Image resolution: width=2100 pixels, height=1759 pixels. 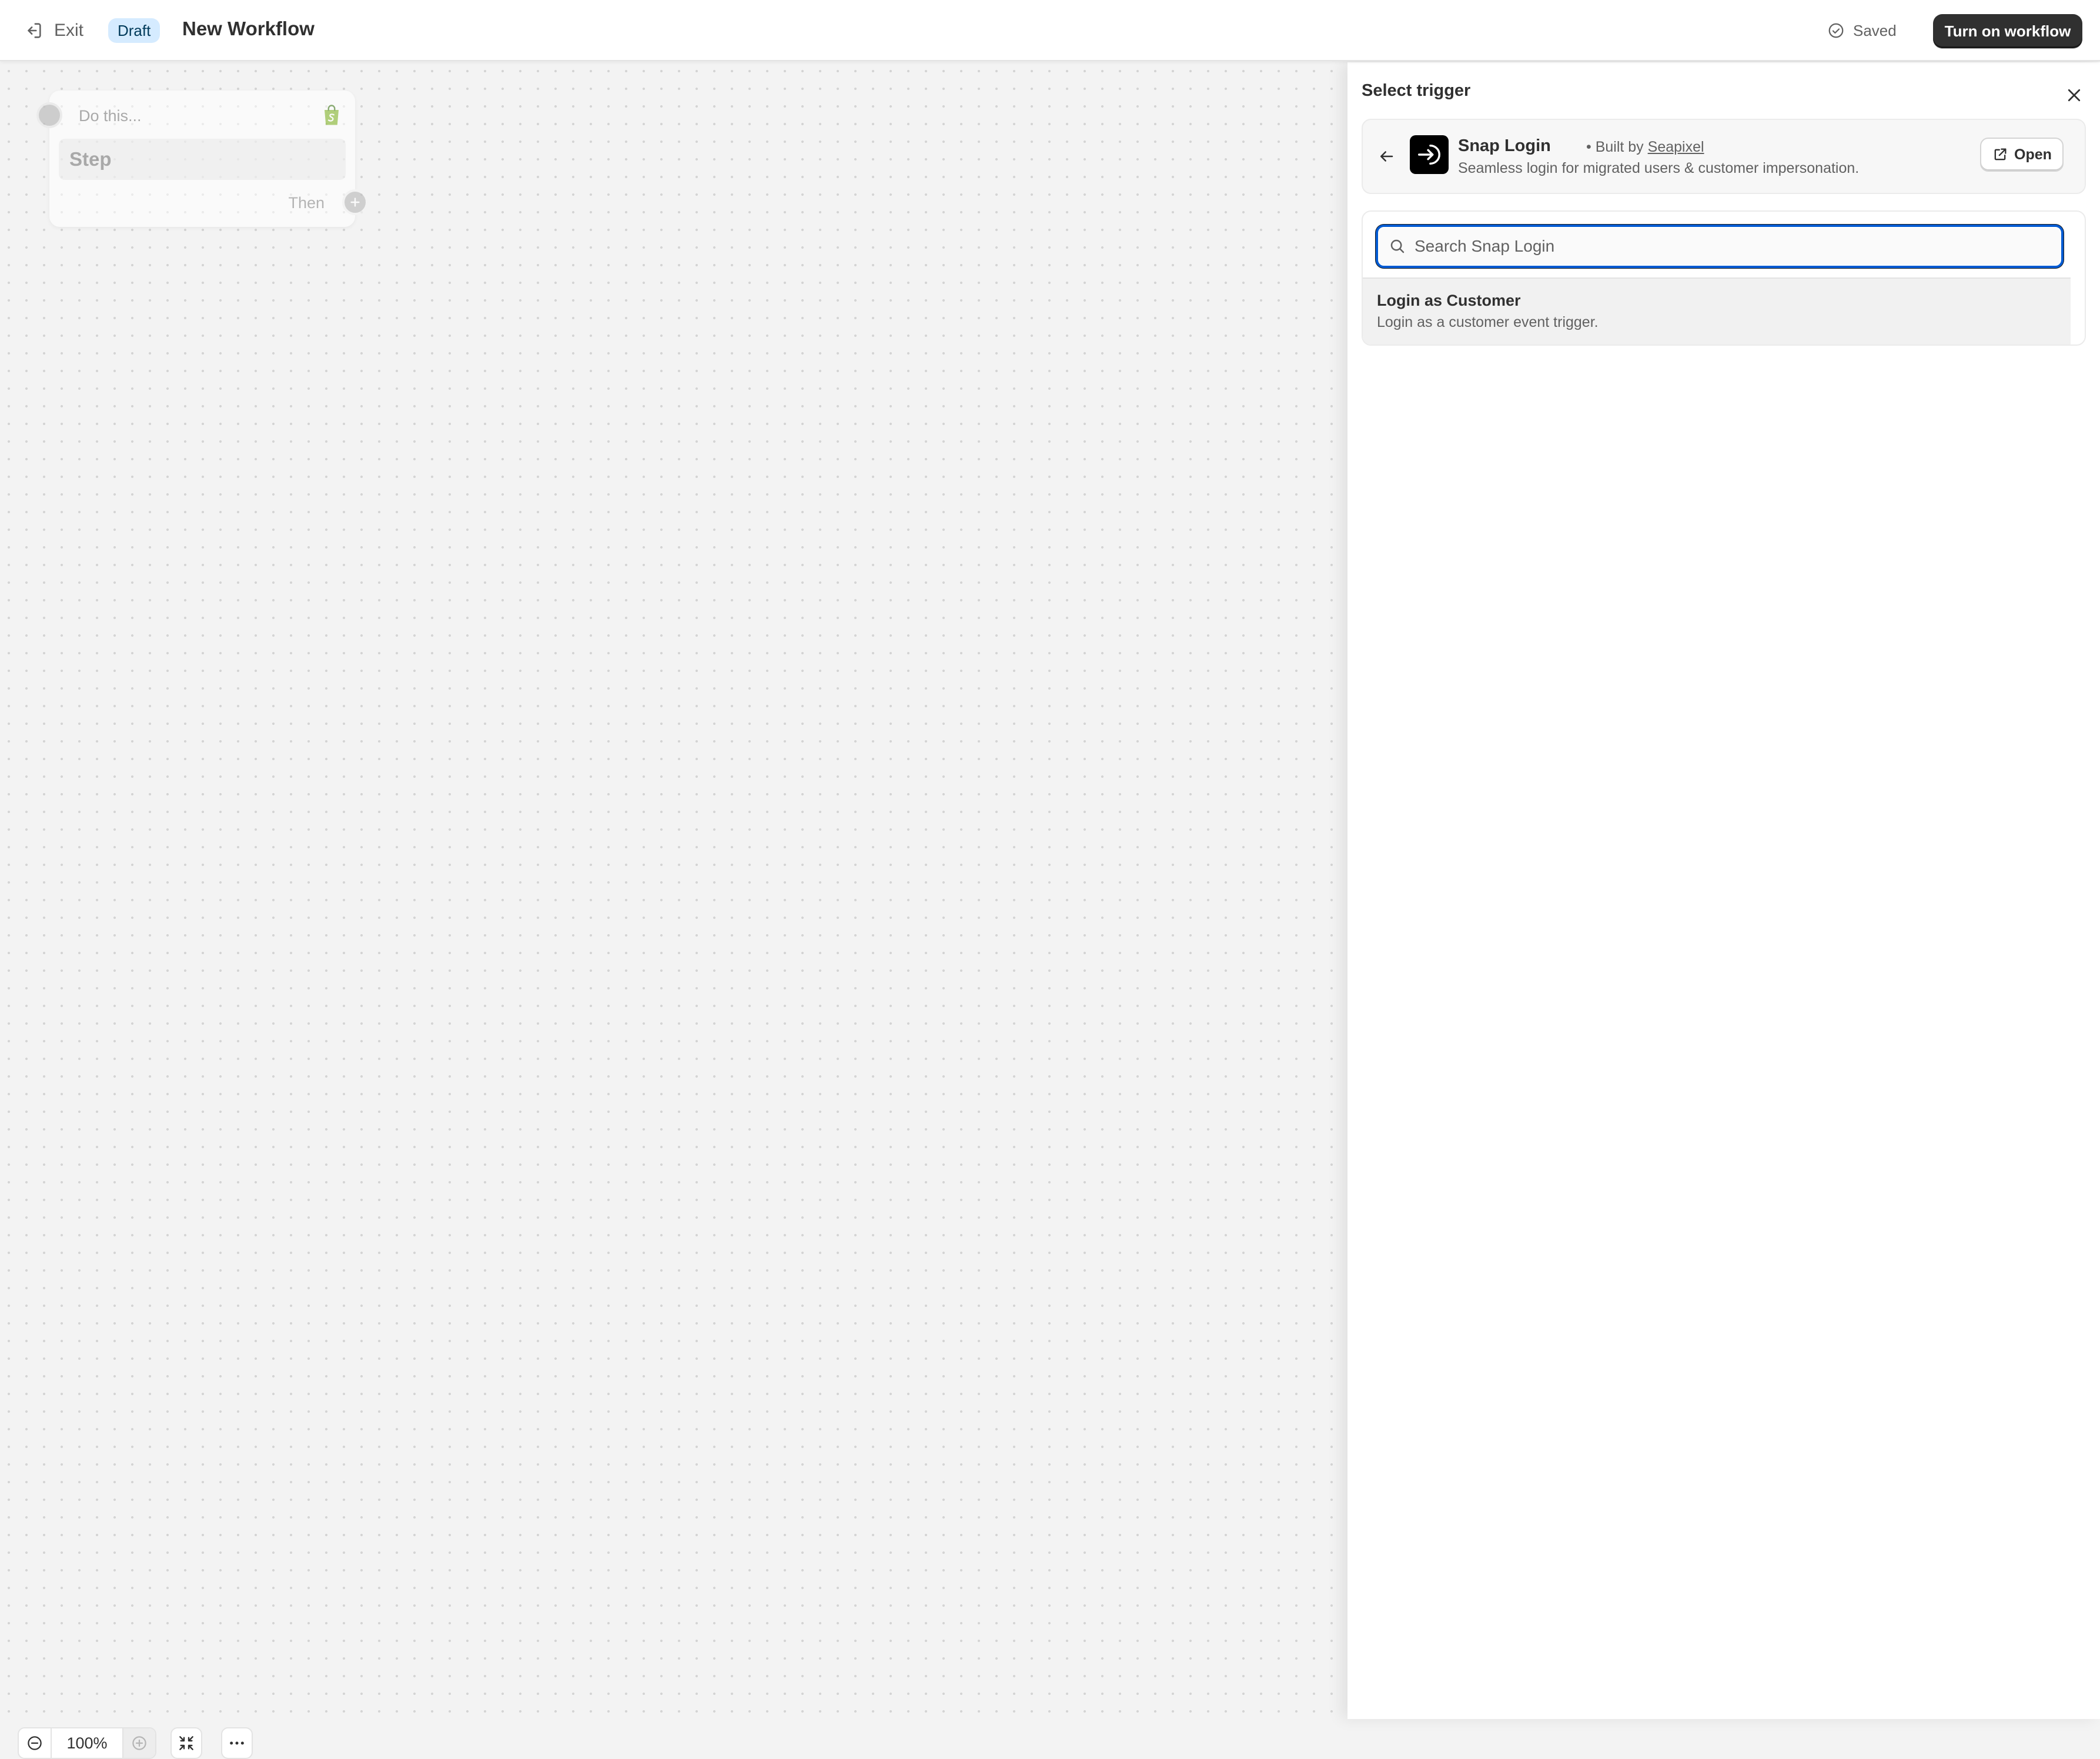 I want to click on saved-status: Saved, so click(x=1862, y=31).